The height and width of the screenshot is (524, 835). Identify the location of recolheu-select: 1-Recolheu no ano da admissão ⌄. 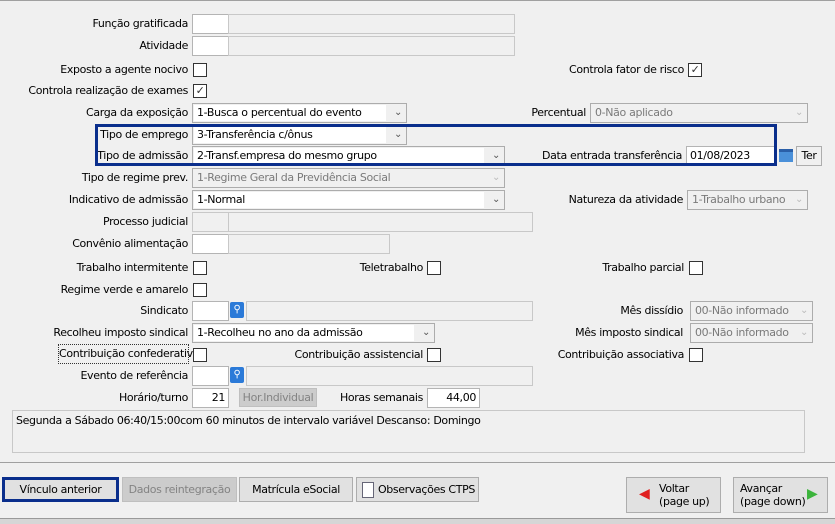
(313, 333).